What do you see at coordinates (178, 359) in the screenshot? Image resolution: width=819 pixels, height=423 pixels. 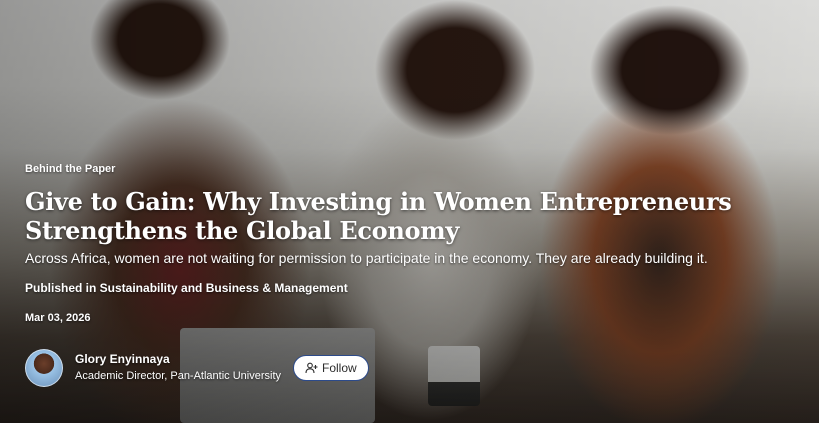 I see `author-name: Glory Enyinnaya` at bounding box center [178, 359].